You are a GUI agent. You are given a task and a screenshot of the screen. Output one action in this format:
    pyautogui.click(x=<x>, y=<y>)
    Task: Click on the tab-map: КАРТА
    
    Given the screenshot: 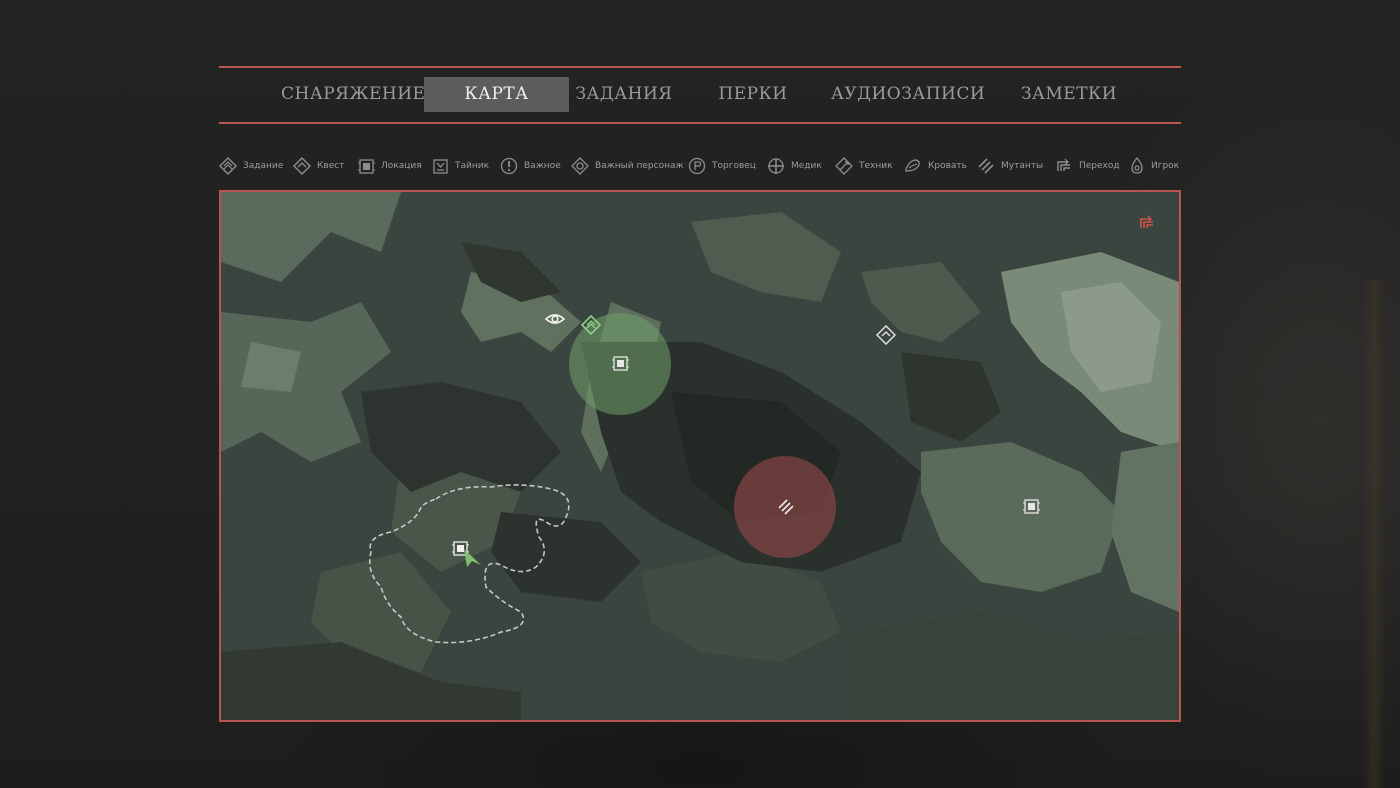 What is the action you would take?
    pyautogui.click(x=496, y=94)
    